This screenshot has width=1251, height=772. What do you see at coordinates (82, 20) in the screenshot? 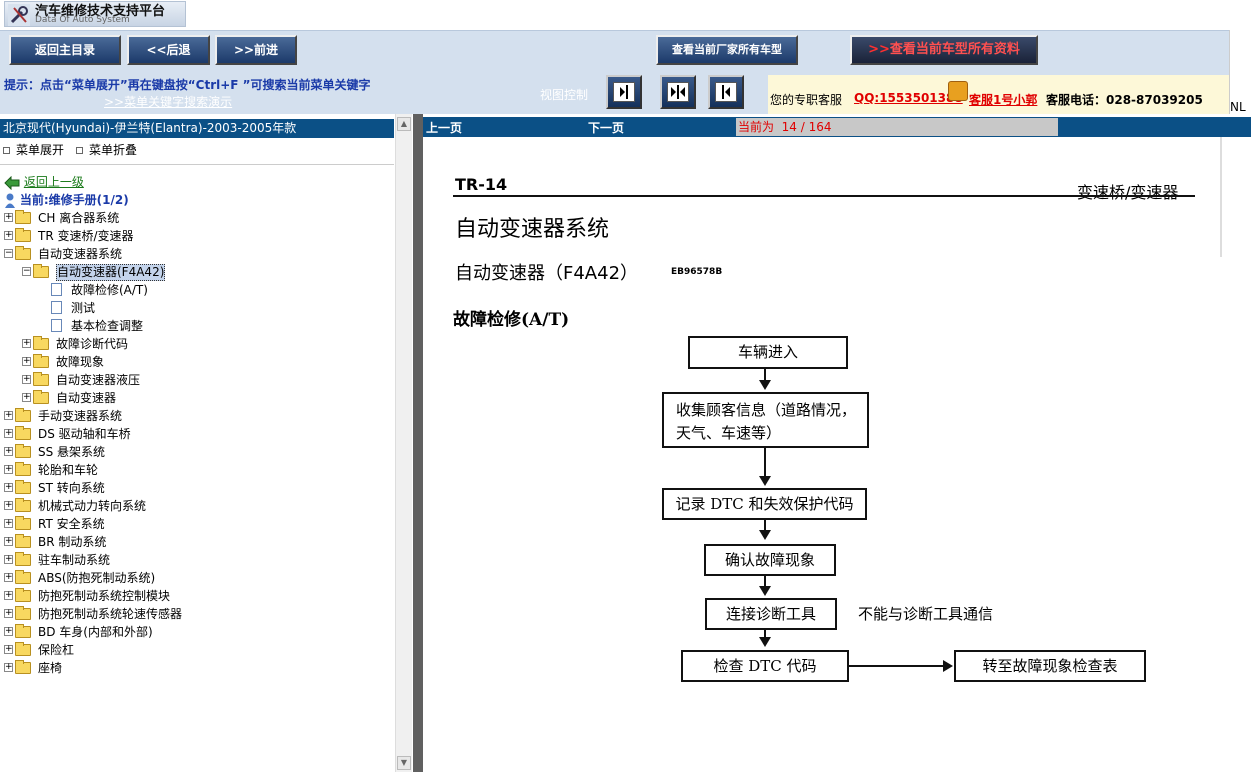
I see `app-subtitle: Data Of Auto System` at bounding box center [82, 20].